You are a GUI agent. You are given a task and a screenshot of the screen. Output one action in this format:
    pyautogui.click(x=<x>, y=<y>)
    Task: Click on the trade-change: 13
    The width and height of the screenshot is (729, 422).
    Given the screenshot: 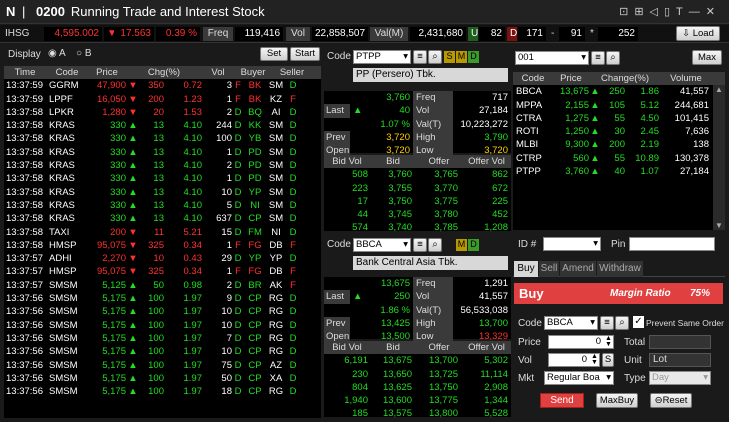 What is the action you would take?
    pyautogui.click(x=158, y=139)
    